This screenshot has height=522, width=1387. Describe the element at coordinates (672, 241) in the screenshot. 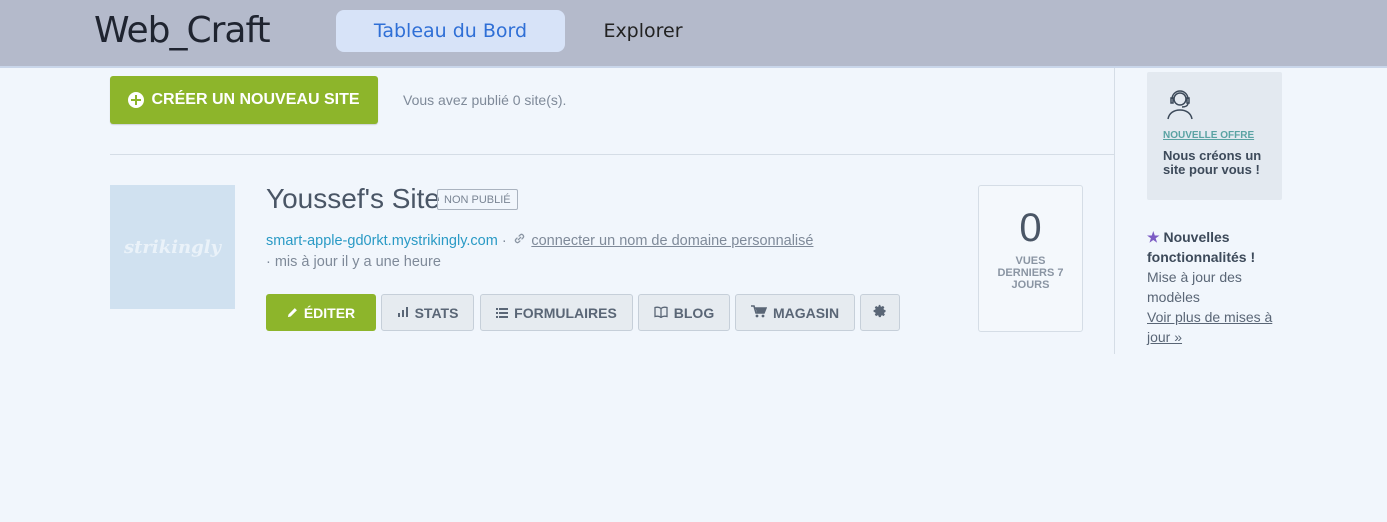

I see `connect-domain-link: connecter un nom de domaine personnalisé` at that location.